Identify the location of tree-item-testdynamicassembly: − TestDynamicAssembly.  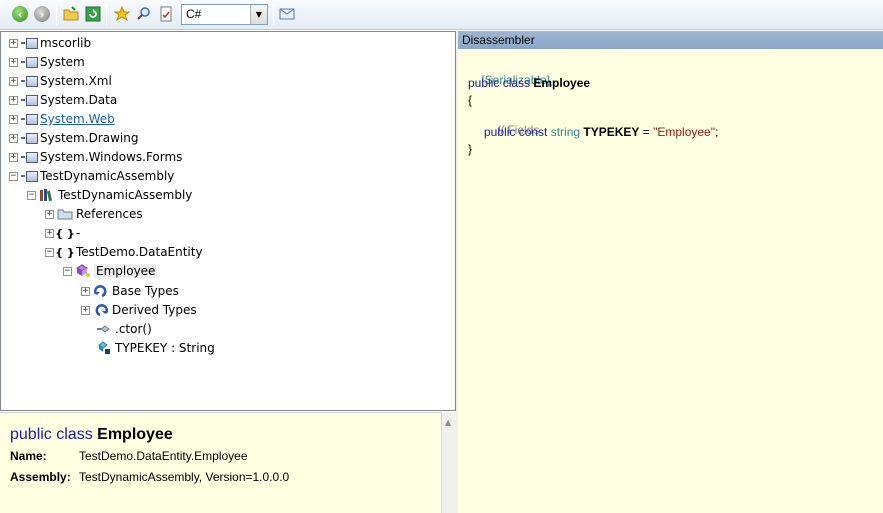
(91, 176).